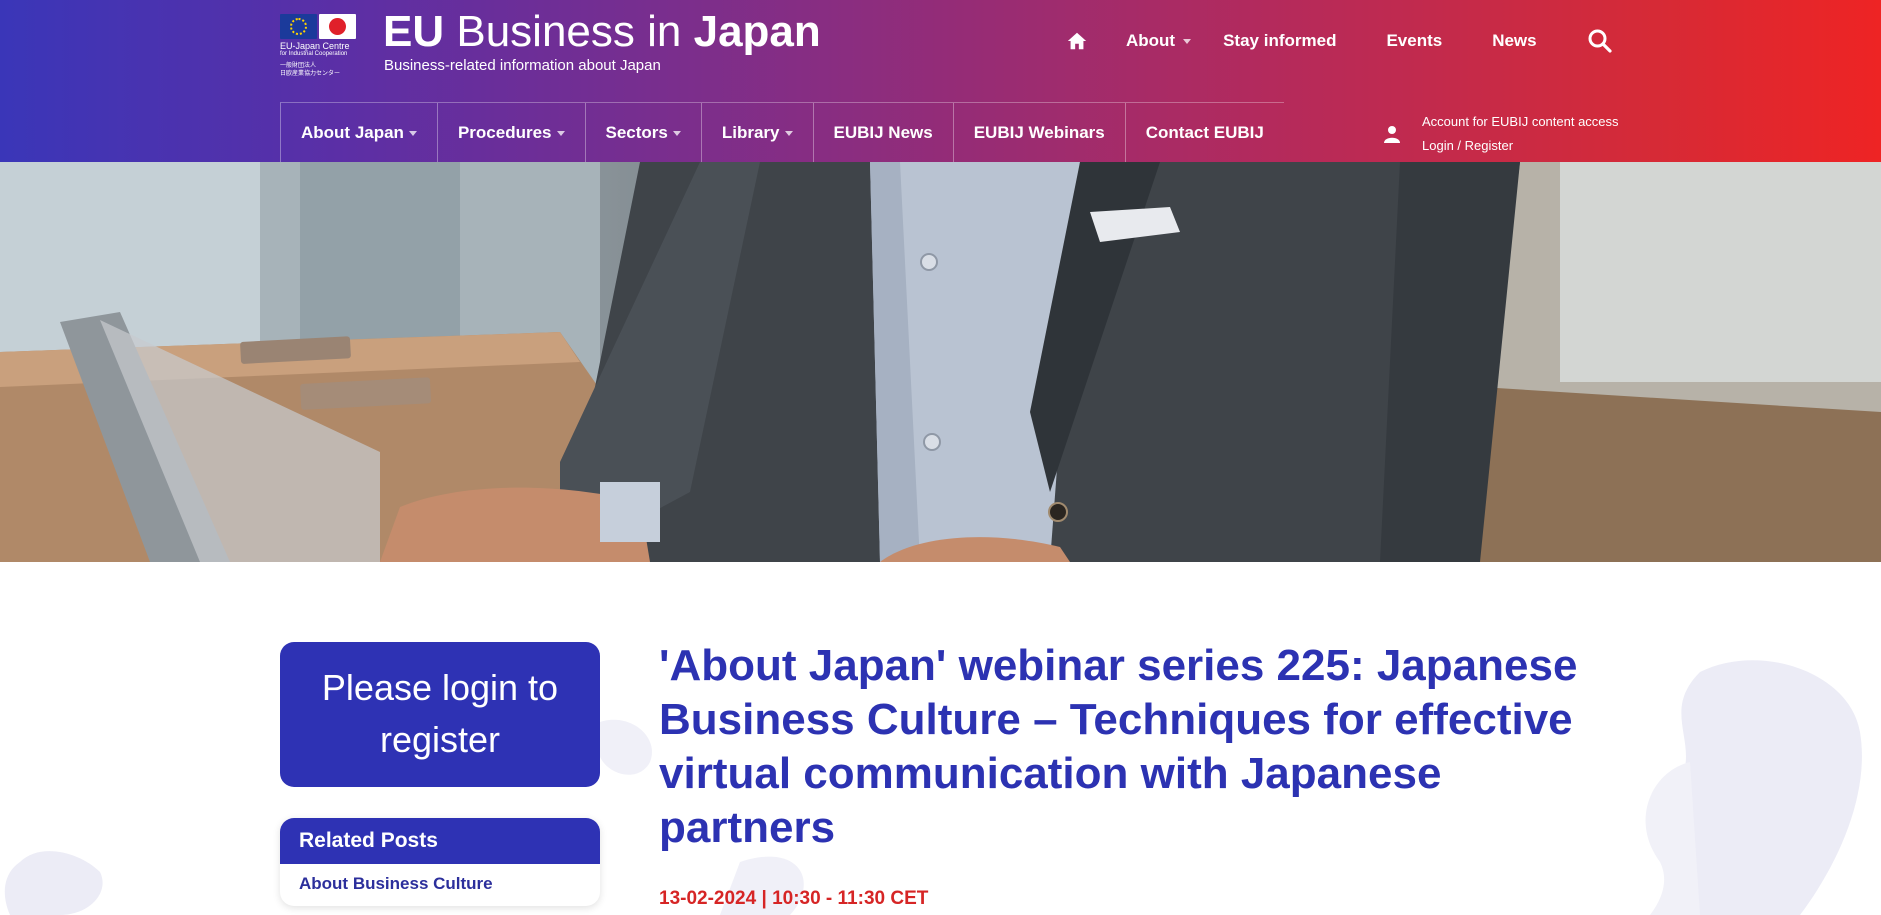  Describe the element at coordinates (414, 31) in the screenshot. I see `site-title-eu: EU` at that location.